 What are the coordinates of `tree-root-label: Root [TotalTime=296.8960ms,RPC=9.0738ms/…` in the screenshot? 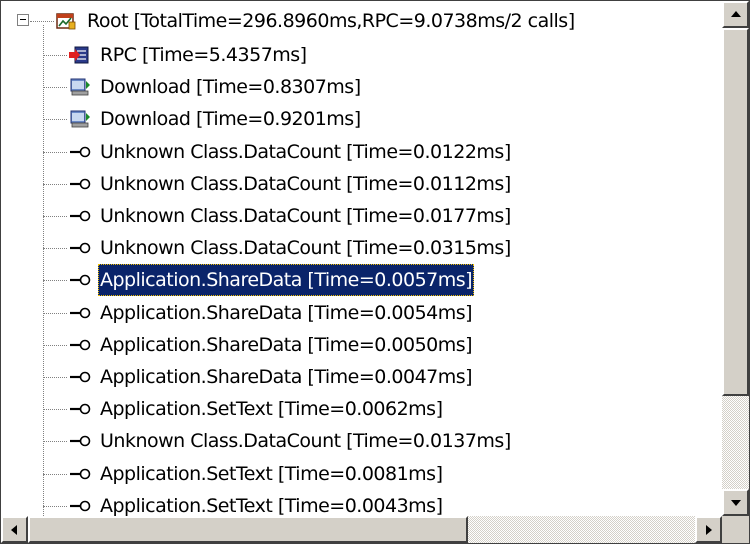 It's located at (331, 21).